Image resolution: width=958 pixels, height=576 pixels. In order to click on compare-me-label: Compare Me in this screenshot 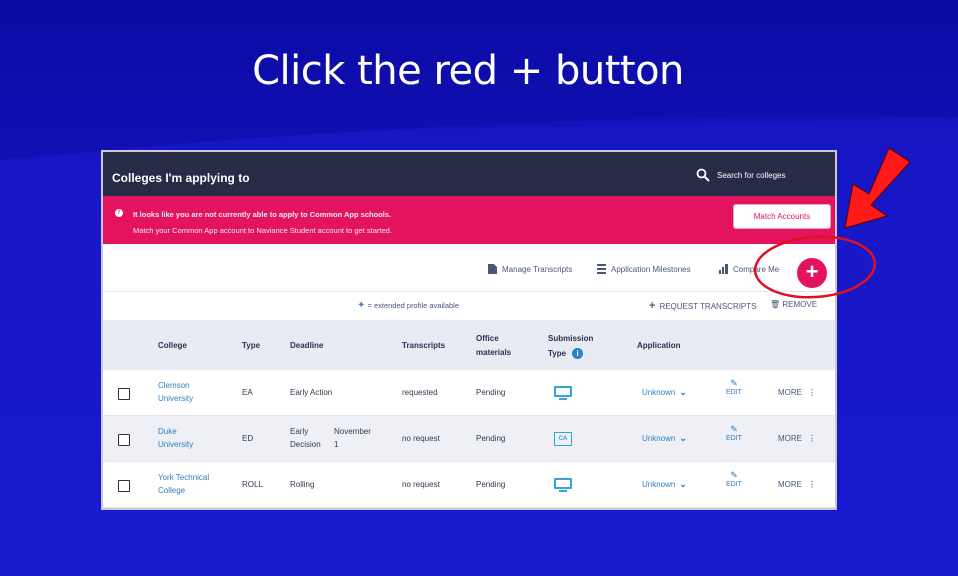, I will do `click(756, 269)`.